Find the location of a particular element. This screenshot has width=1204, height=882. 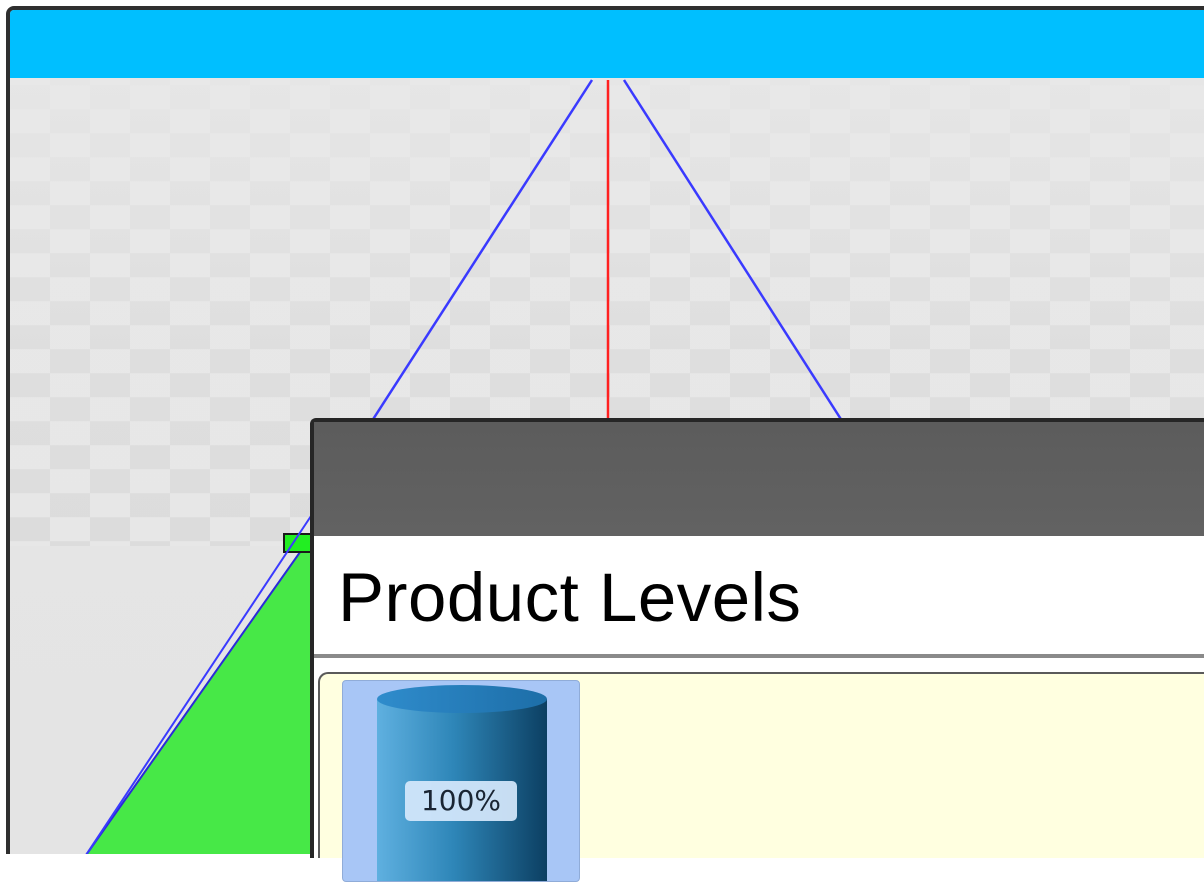

panel-titlebar is located at coordinates (759, 479).